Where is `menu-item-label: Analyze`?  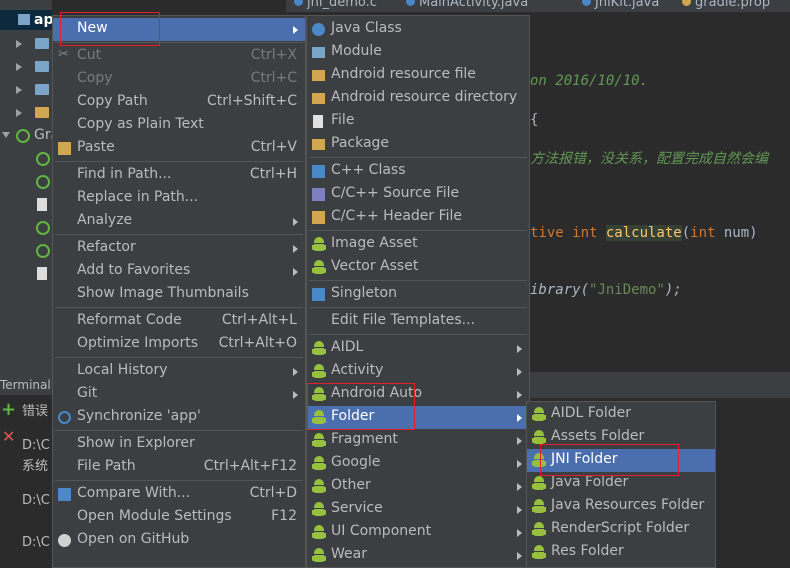
menu-item-label: Analyze is located at coordinates (105, 220).